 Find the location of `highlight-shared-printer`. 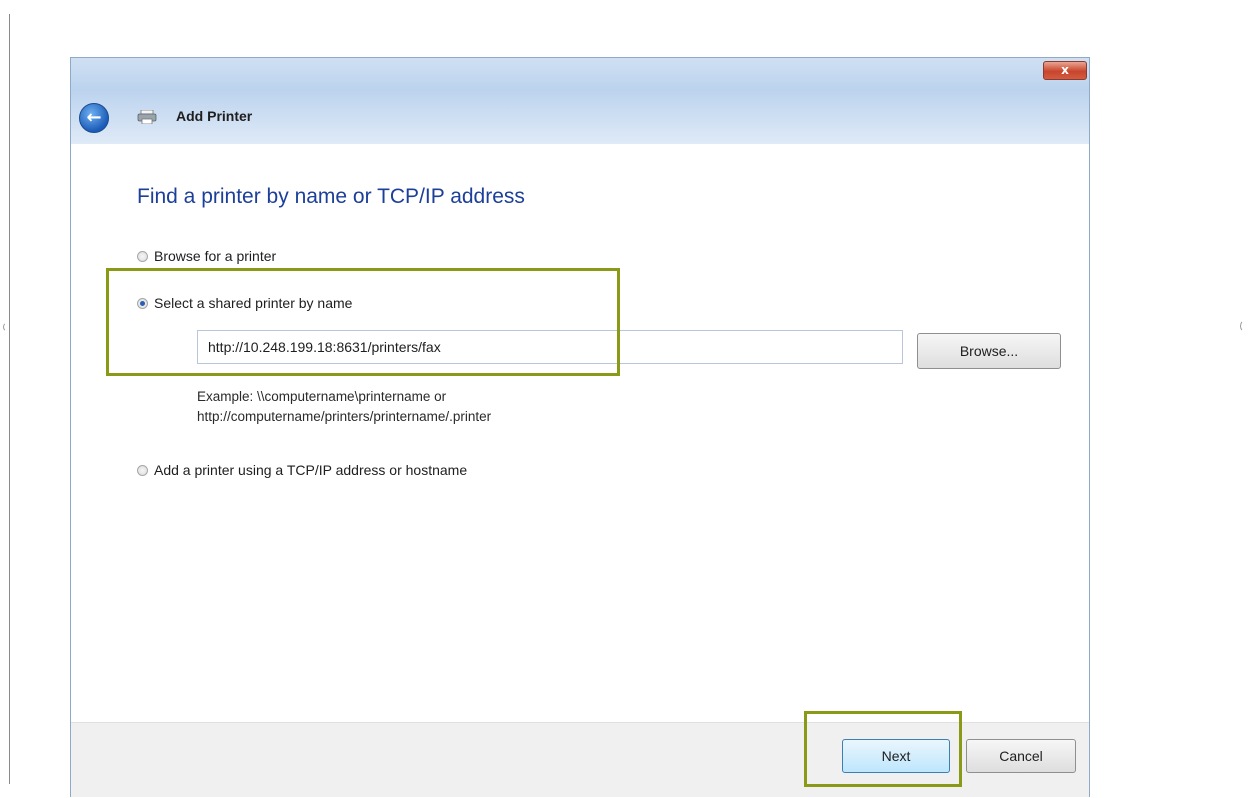

highlight-shared-printer is located at coordinates (363, 322).